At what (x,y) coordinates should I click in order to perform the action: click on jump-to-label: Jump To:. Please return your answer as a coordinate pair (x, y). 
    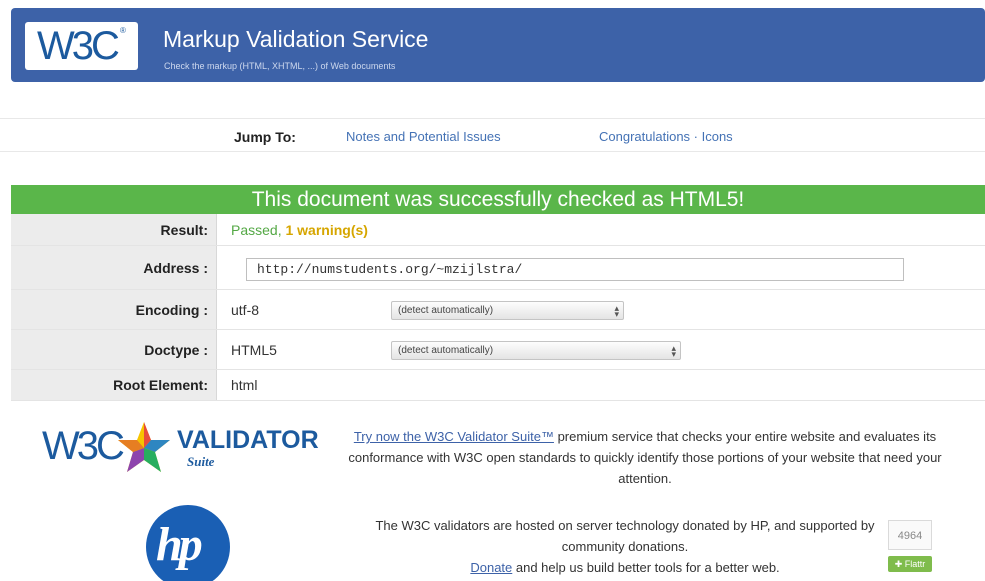
    Looking at the image, I should click on (265, 137).